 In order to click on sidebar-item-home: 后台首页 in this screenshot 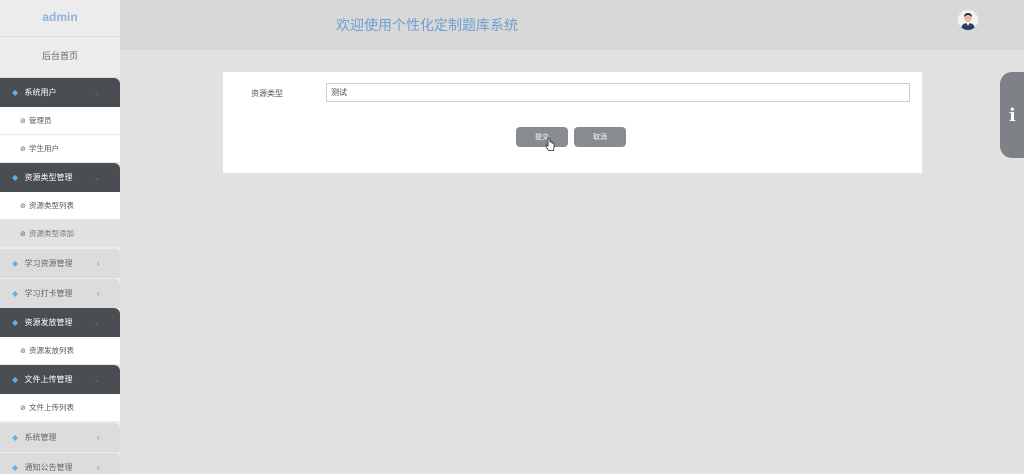, I will do `click(60, 57)`.